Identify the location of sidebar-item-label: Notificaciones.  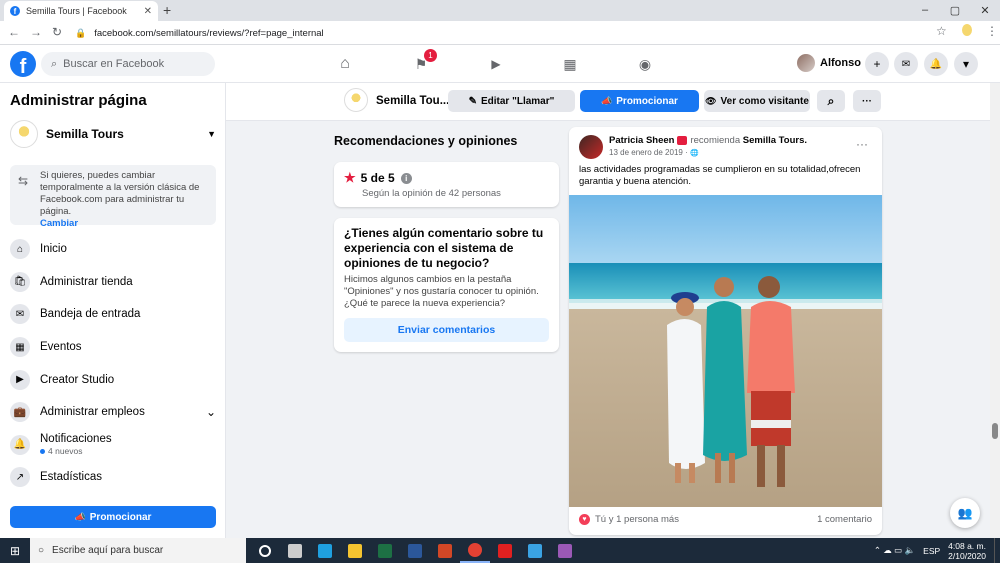
(76, 439).